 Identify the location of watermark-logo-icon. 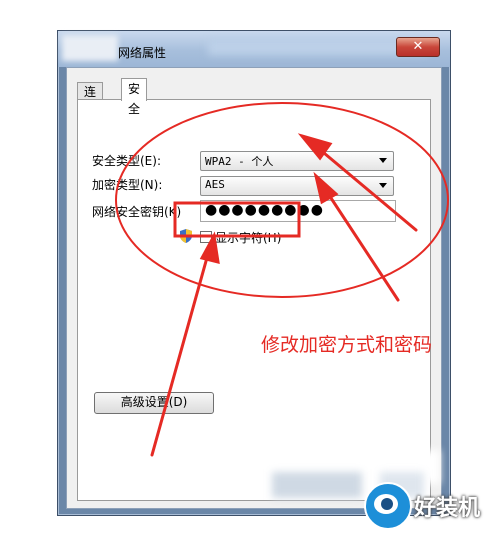
(388, 506).